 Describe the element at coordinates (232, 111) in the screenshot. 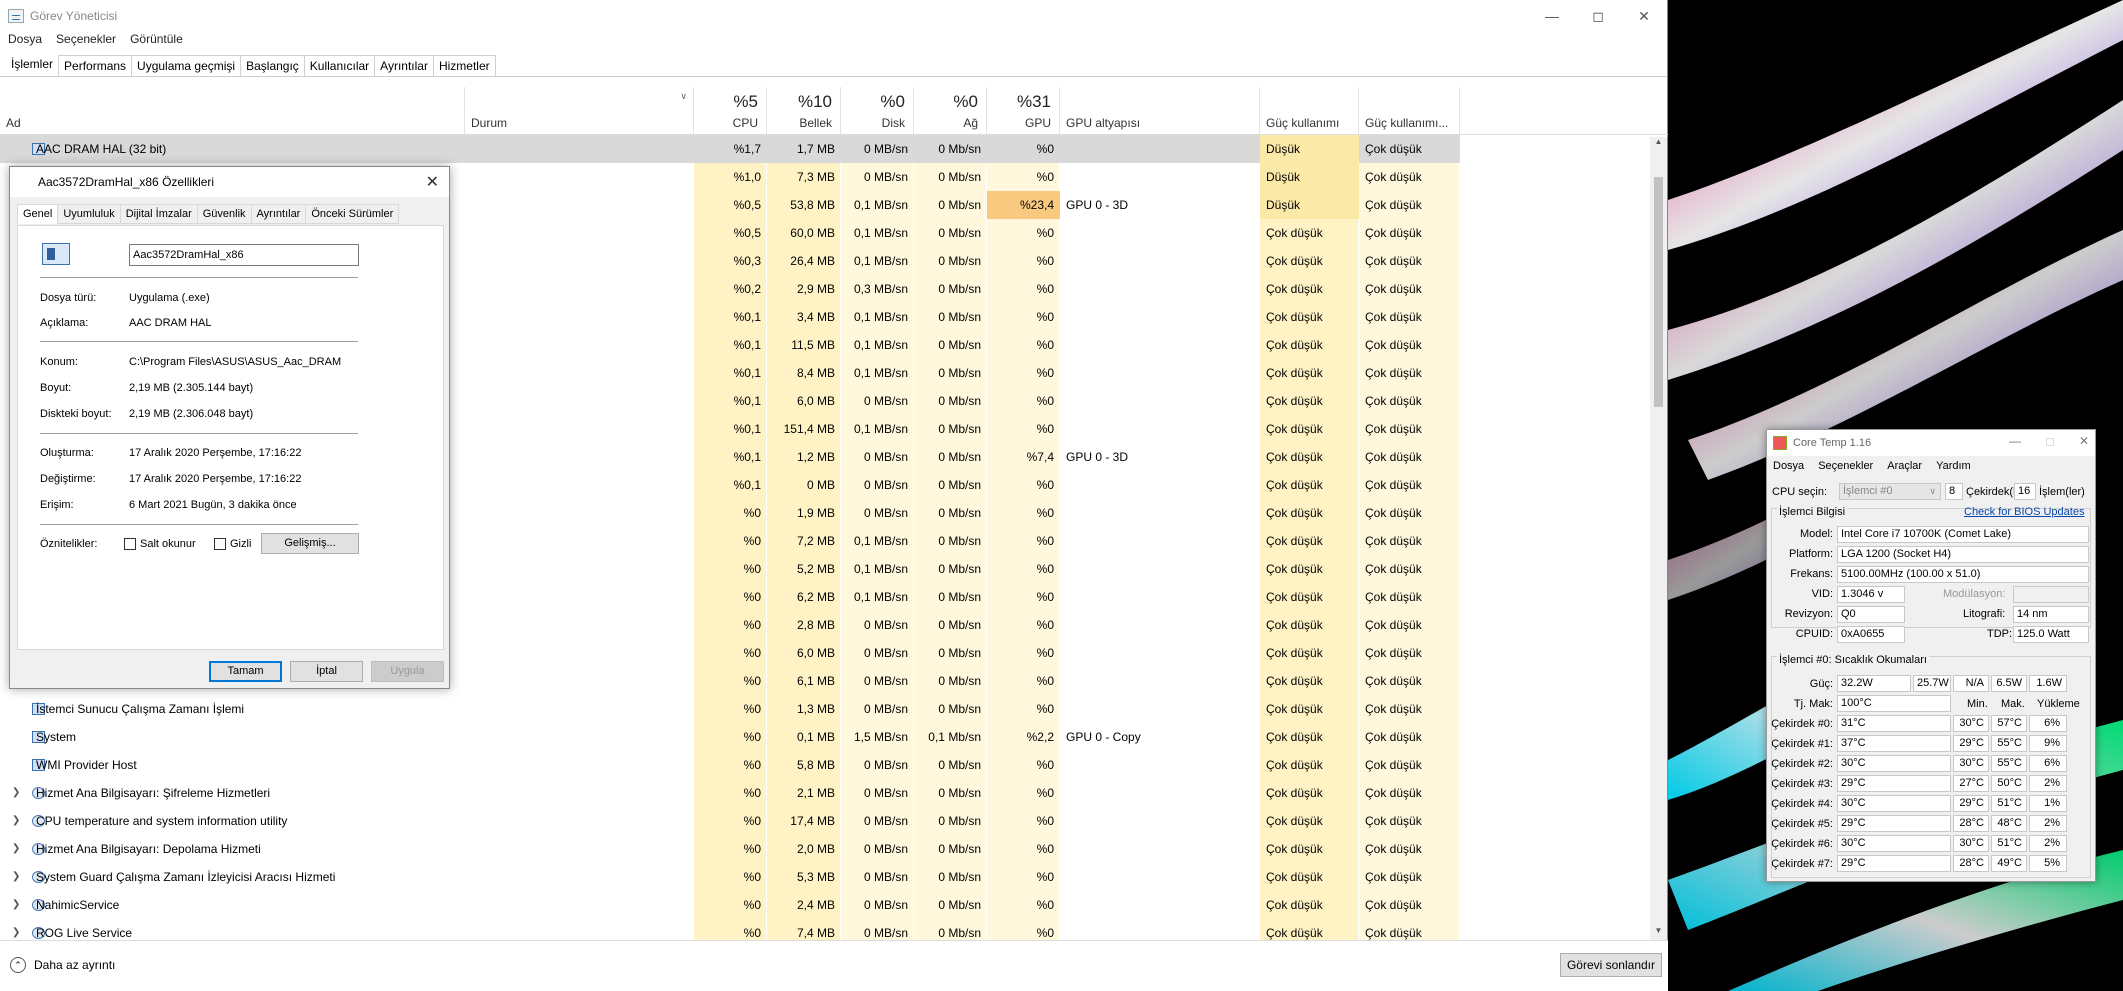

I see `col-name-header: Ad` at that location.